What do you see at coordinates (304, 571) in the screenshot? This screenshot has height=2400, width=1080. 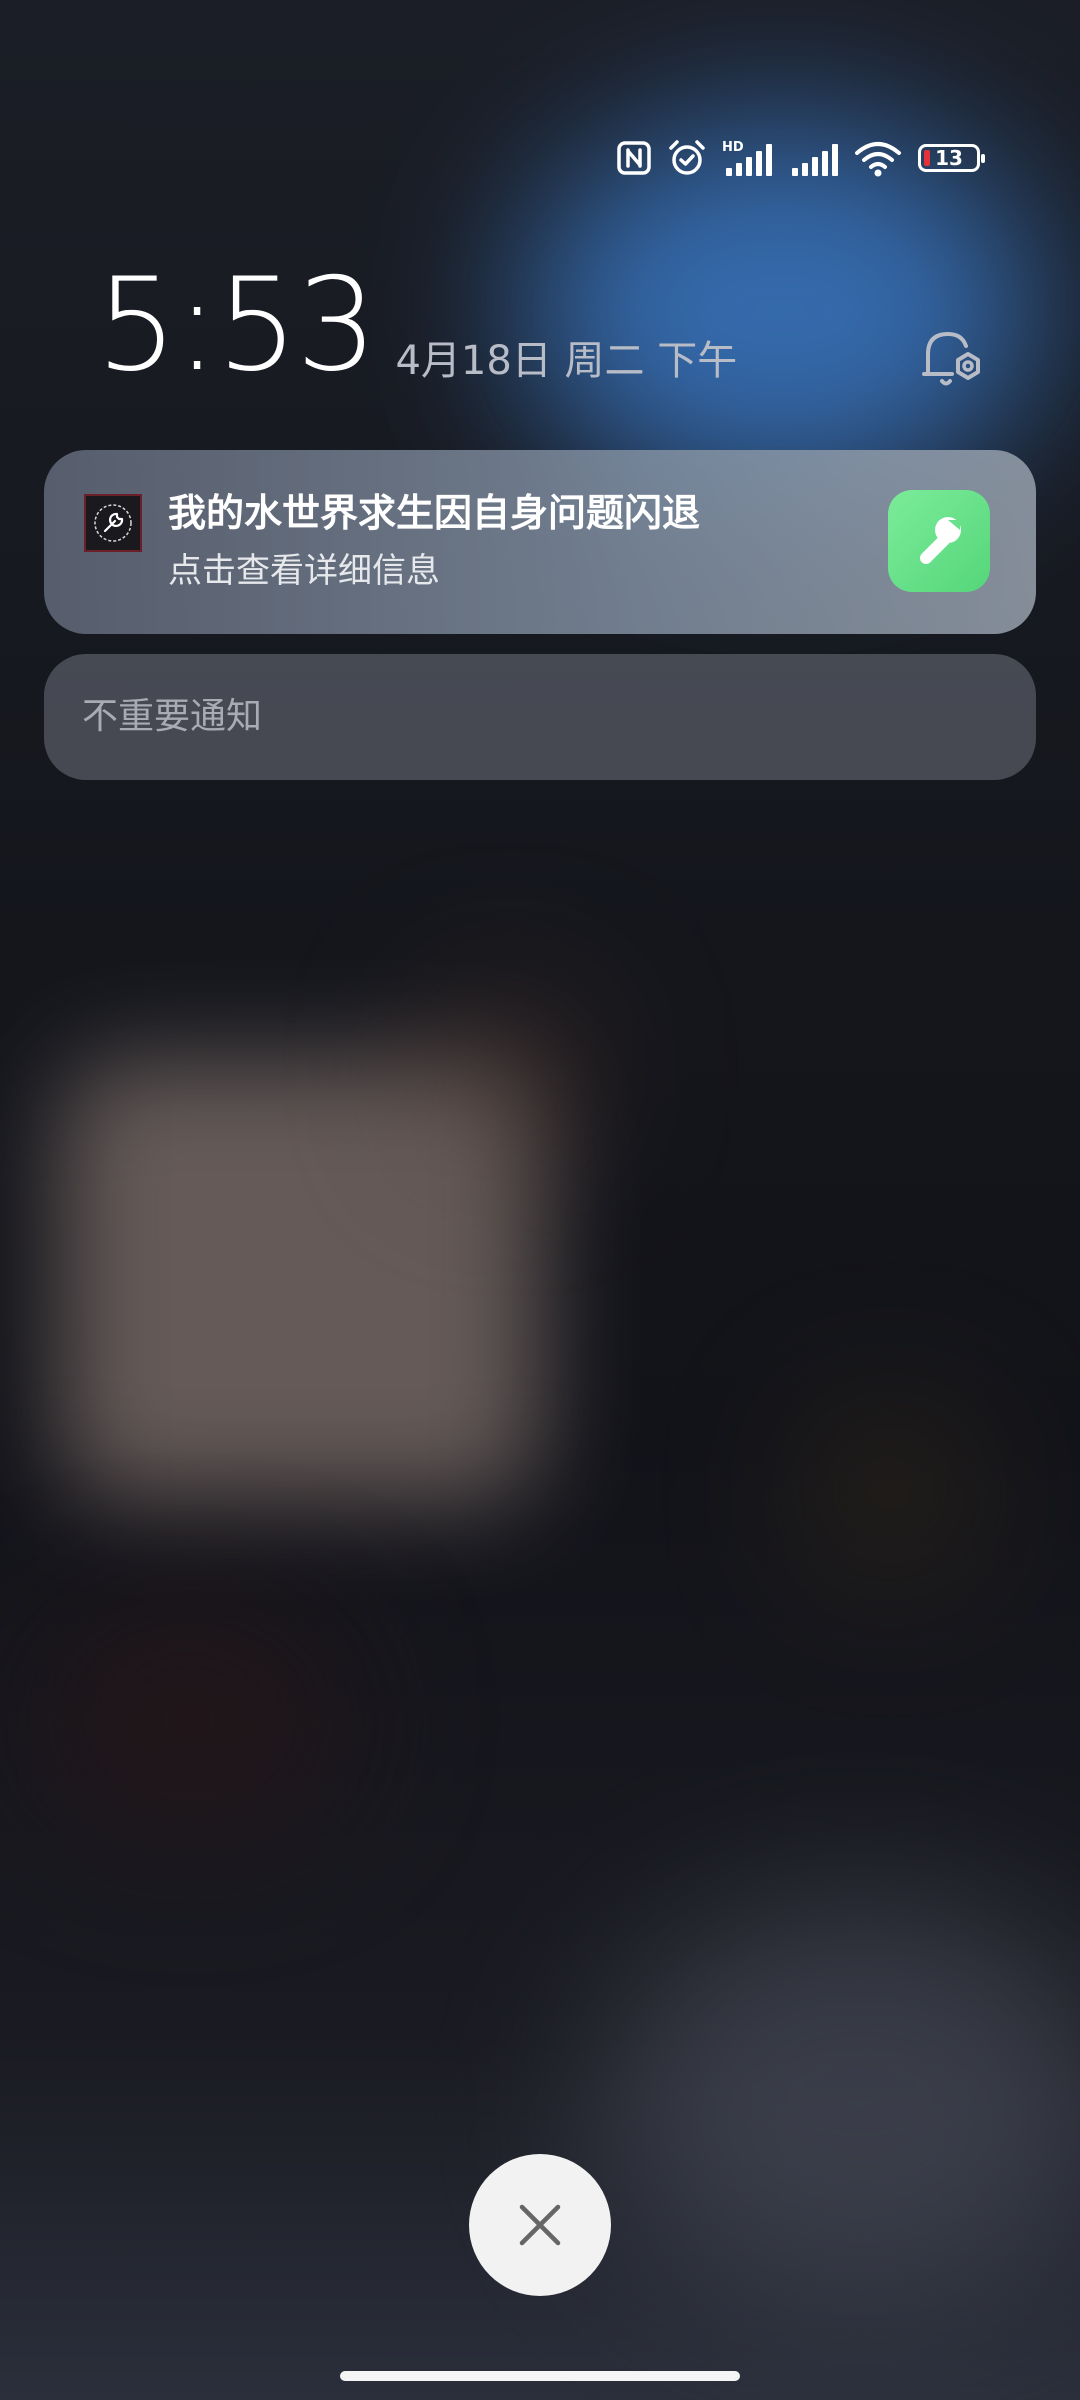 I see `notification-body: 点击查看详细信息` at bounding box center [304, 571].